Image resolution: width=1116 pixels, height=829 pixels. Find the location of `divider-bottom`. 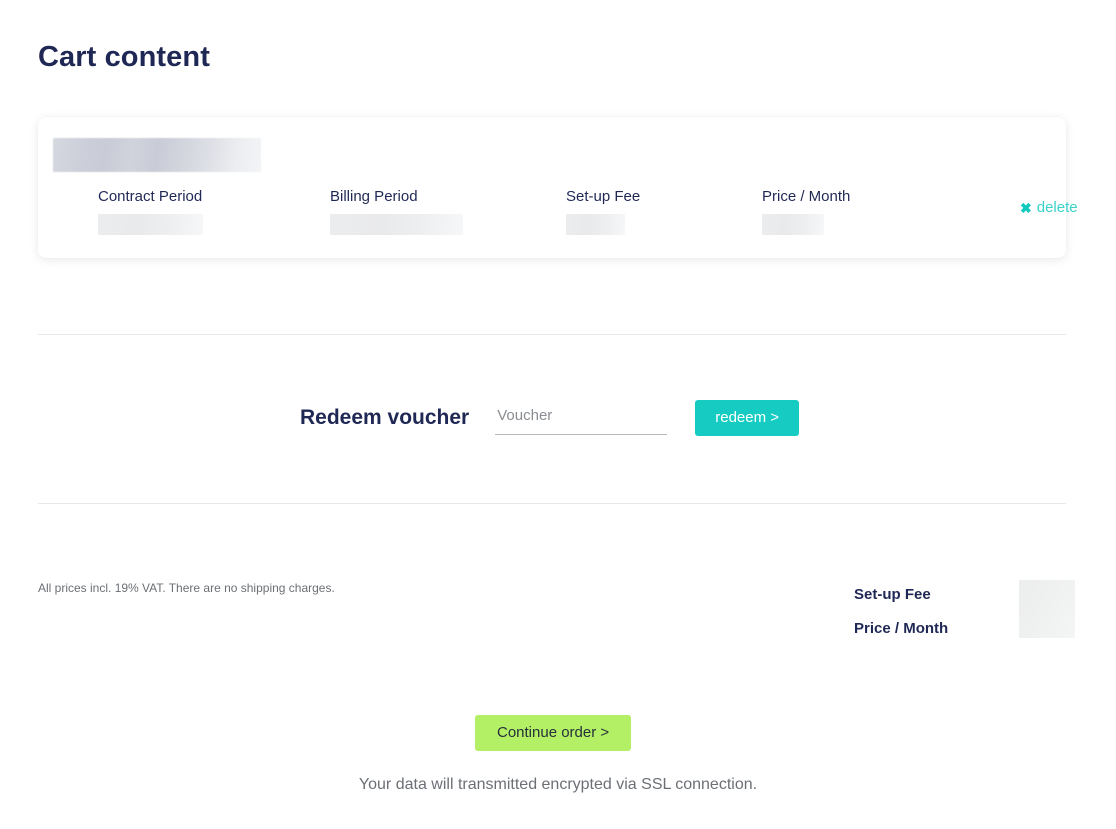

divider-bottom is located at coordinates (552, 503).